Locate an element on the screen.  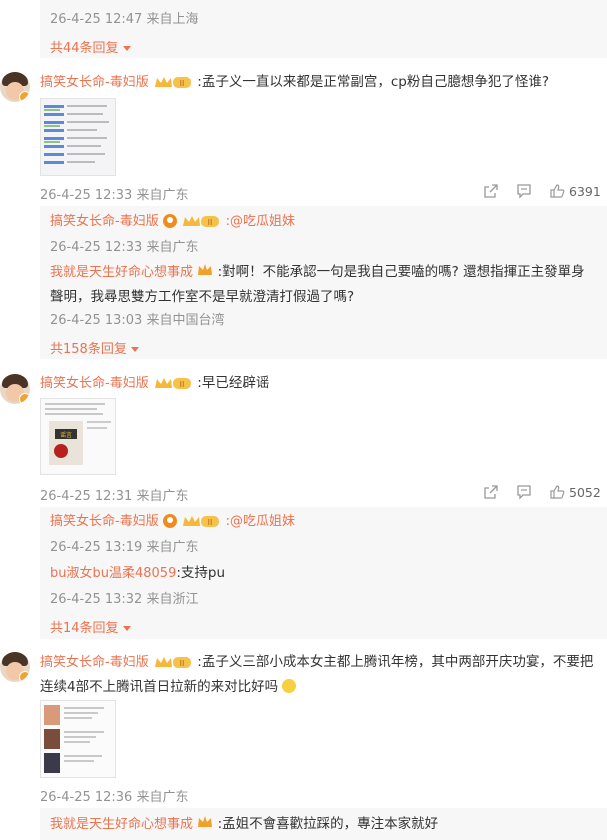
comment-header: 搞笑女长命-毒妇版 II :早已经辟谣 is located at coordinates (320, 383).